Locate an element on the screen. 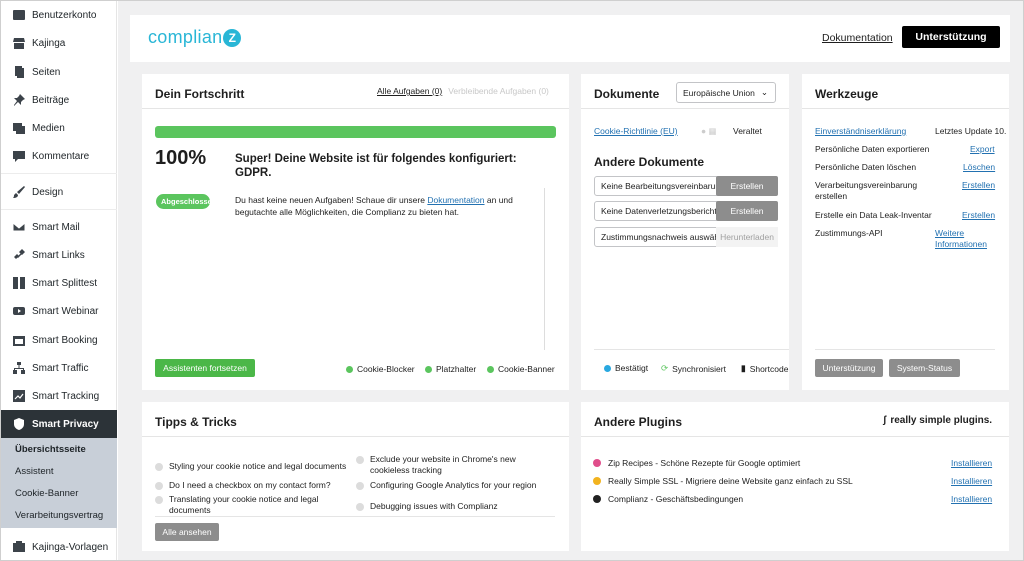 The image size is (1024, 561). legend-confirmed: Bestätigt is located at coordinates (626, 368).